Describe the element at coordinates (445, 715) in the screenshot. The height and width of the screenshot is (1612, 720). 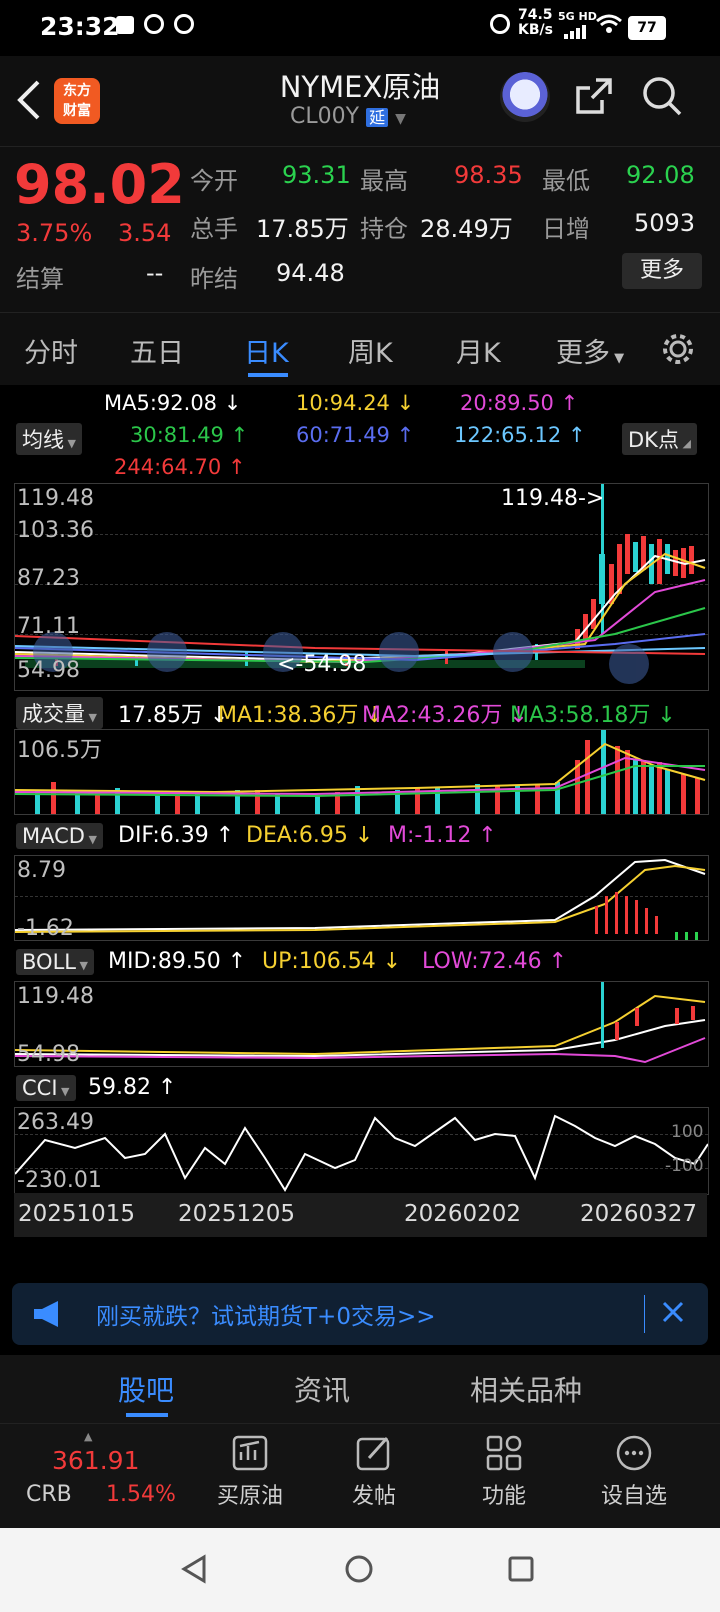
I see `volume-ma2: MA2:43.26万 ↓` at that location.